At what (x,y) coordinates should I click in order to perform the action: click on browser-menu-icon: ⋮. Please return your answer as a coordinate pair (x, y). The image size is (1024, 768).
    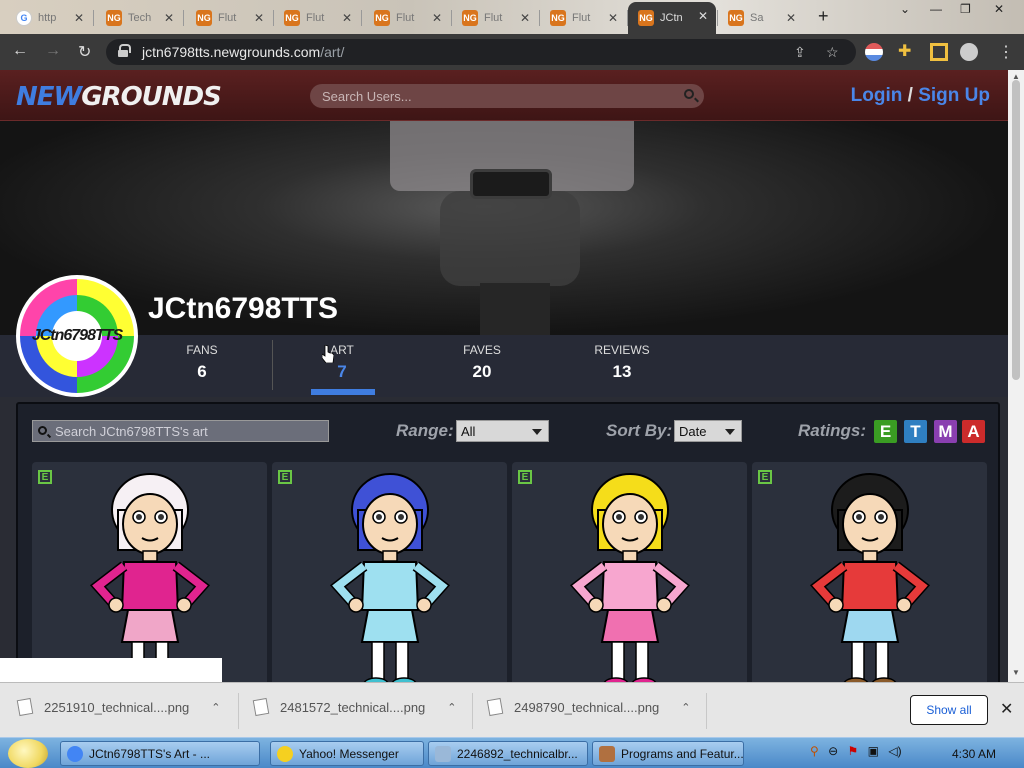
    Looking at the image, I should click on (1006, 52).